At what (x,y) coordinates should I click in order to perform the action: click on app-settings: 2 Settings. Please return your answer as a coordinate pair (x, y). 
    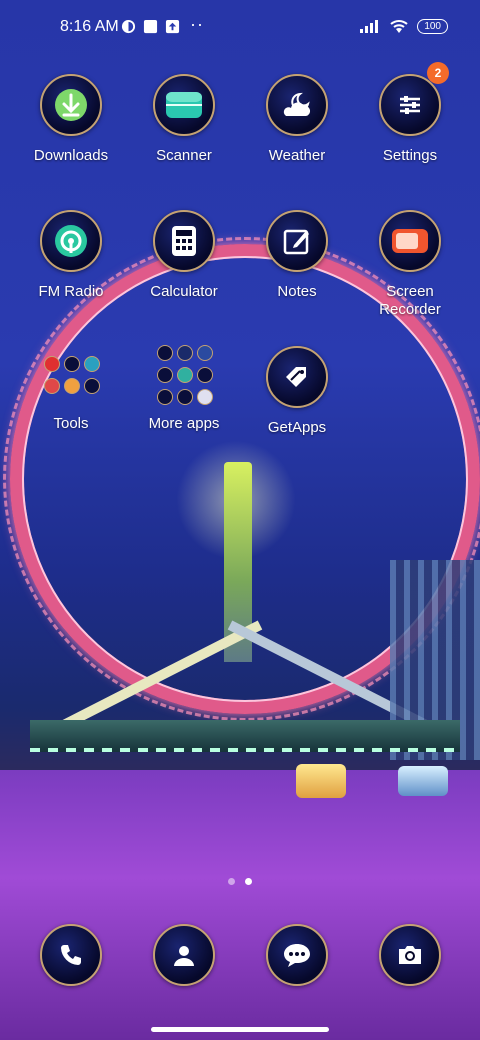
    Looking at the image, I should click on (410, 113).